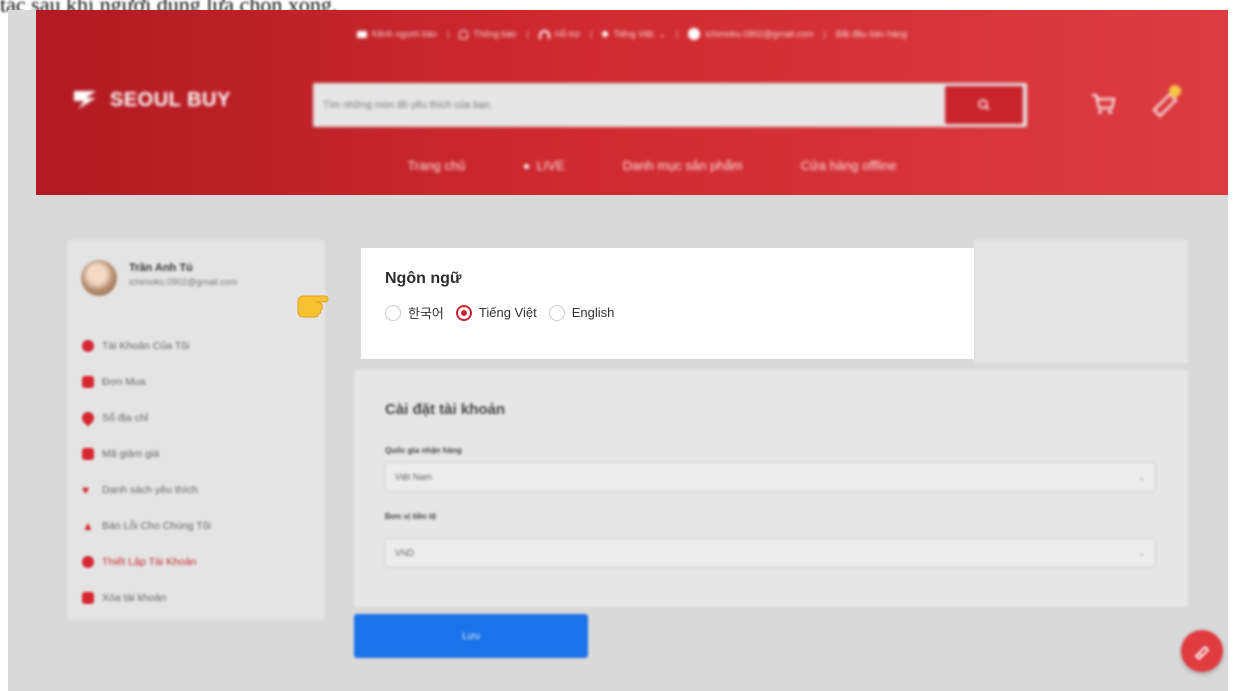 The width and height of the screenshot is (1236, 691). Describe the element at coordinates (623, 105) in the screenshot. I see `search-input` at that location.